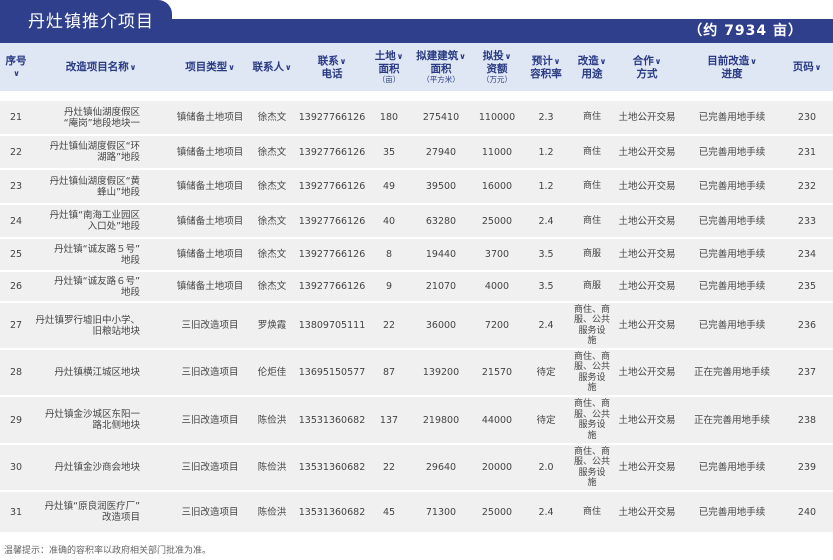 Image resolution: width=833 pixels, height=560 pixels. What do you see at coordinates (546, 372) in the screenshot?
I see `cell-far: 待定` at bounding box center [546, 372].